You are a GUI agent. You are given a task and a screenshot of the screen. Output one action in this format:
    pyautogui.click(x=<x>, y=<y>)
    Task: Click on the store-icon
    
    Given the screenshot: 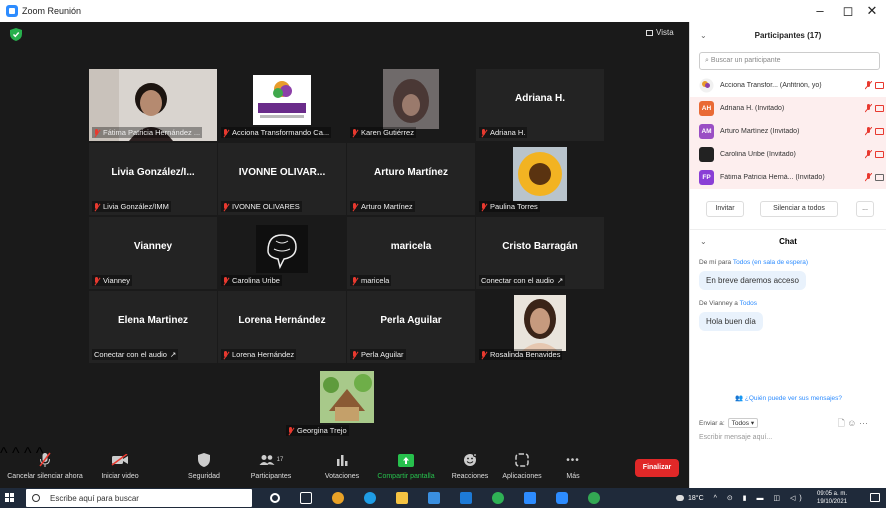 What is the action you would take?
    pyautogui.click(x=434, y=498)
    